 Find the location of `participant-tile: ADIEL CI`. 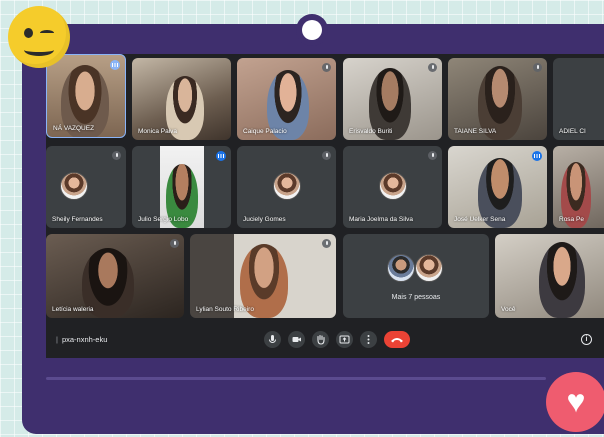

participant-tile: ADIEL CI is located at coordinates (578, 99).